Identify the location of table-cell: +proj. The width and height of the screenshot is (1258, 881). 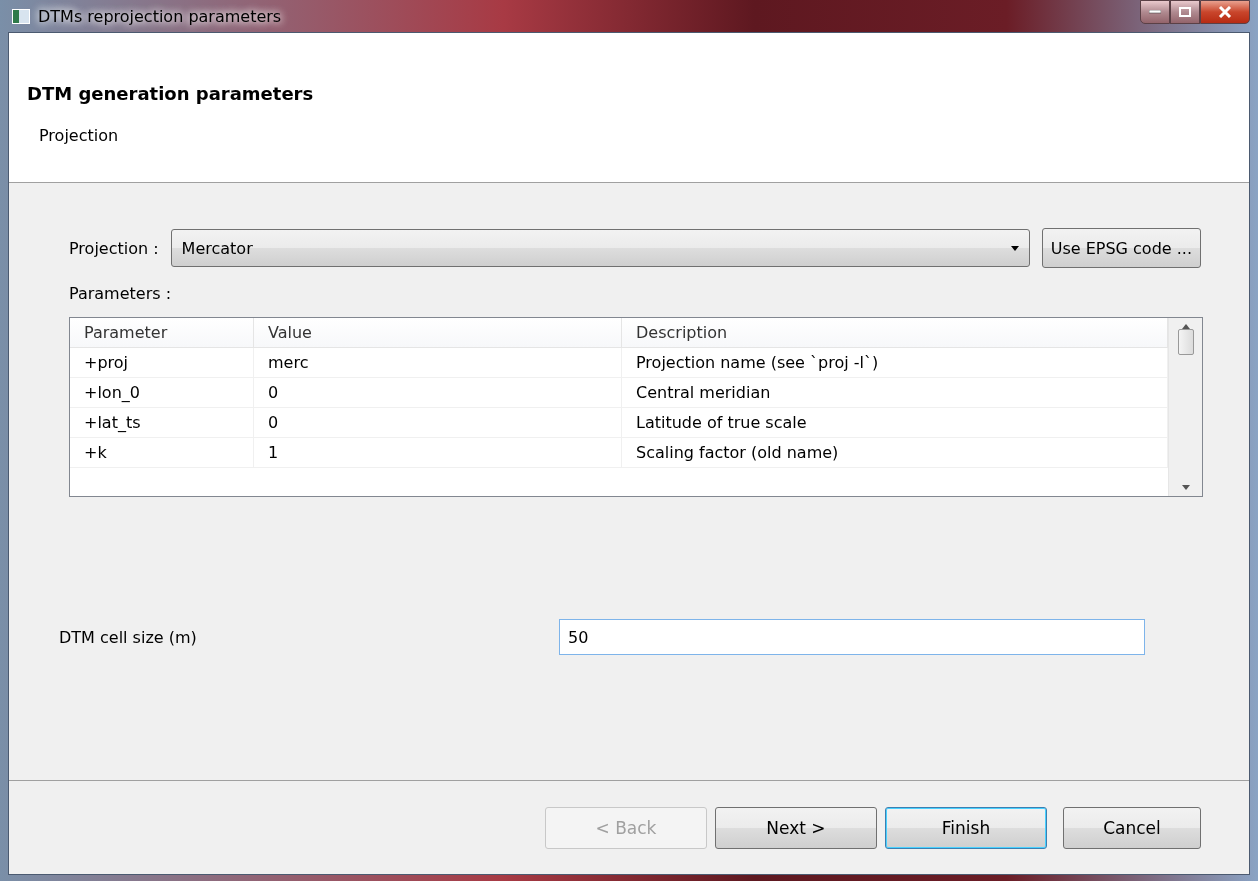
(162, 363).